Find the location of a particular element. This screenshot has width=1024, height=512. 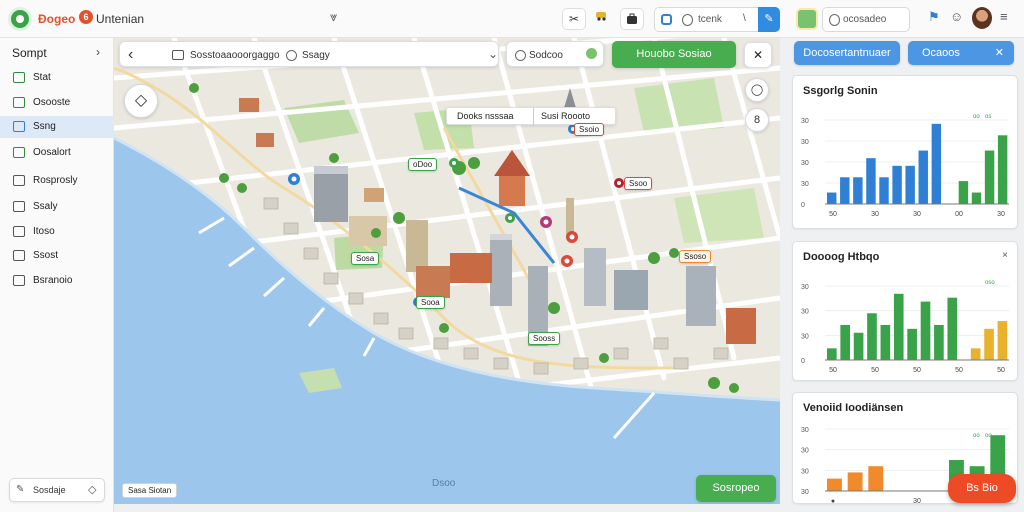

search-submit-icon: ✎ is located at coordinates (769, 19).